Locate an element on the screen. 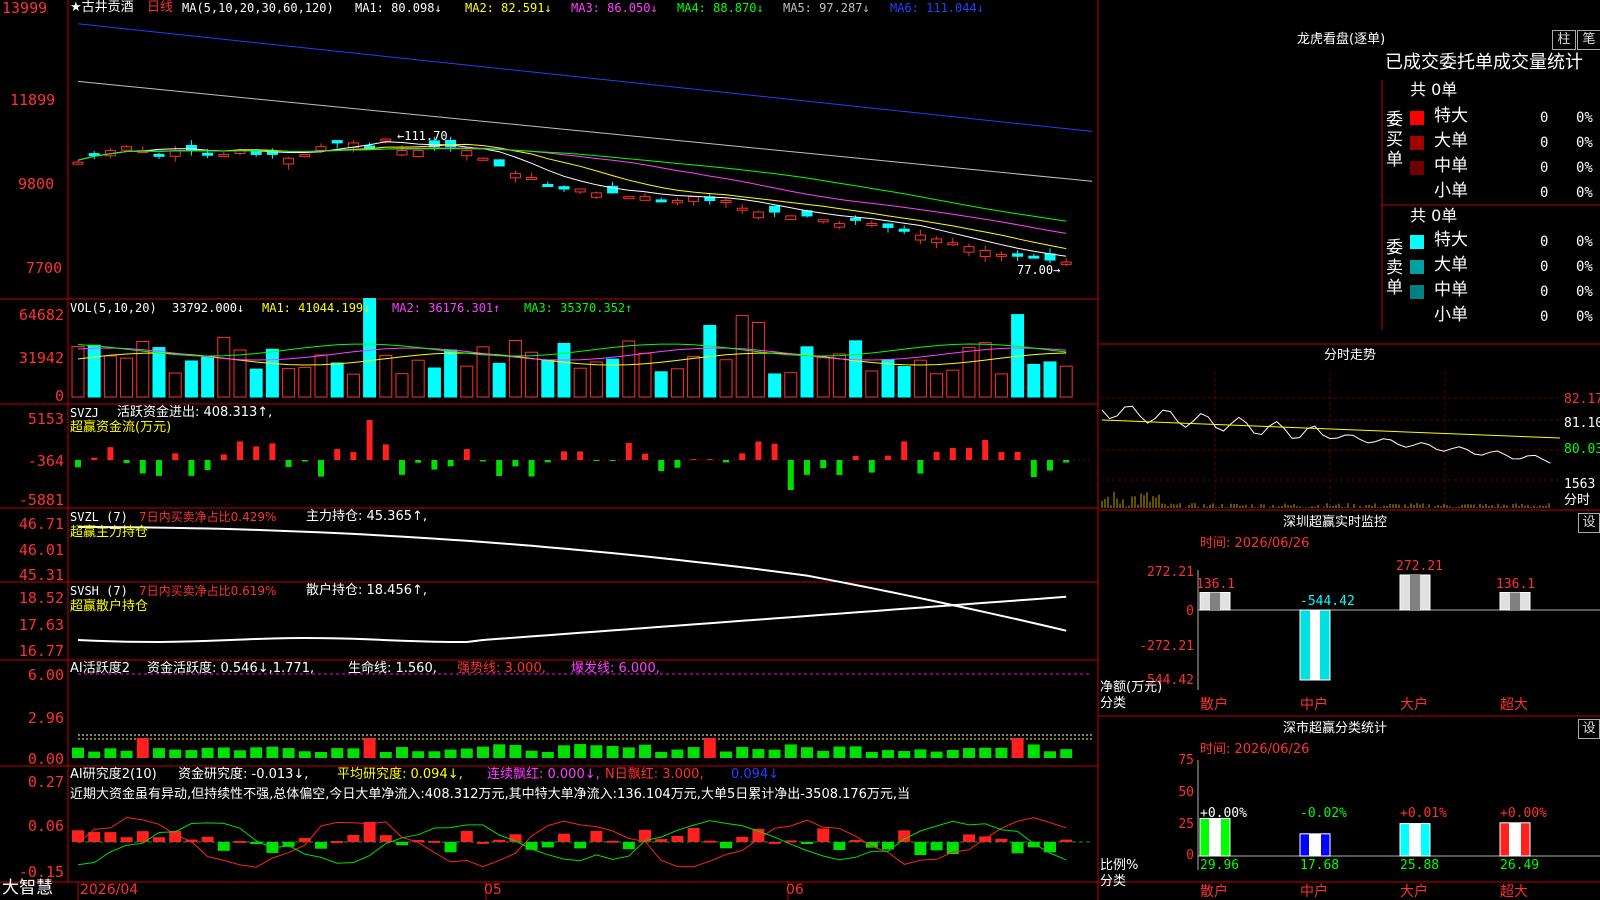 This screenshot has height=900, width=1600. app-name: 大智慧 is located at coordinates (27, 888).